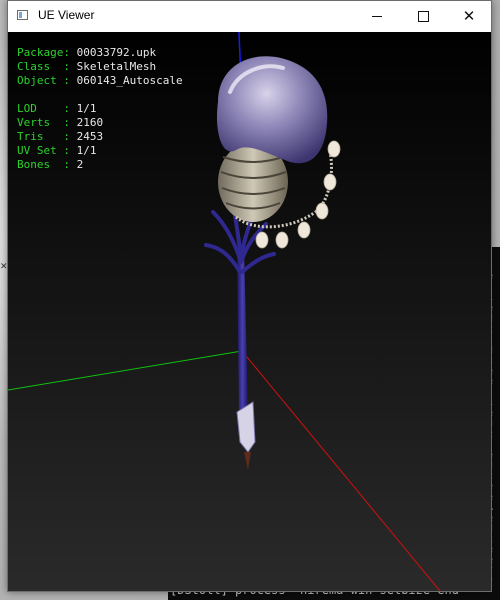  I want to click on object-label: Object :, so click(43, 80).